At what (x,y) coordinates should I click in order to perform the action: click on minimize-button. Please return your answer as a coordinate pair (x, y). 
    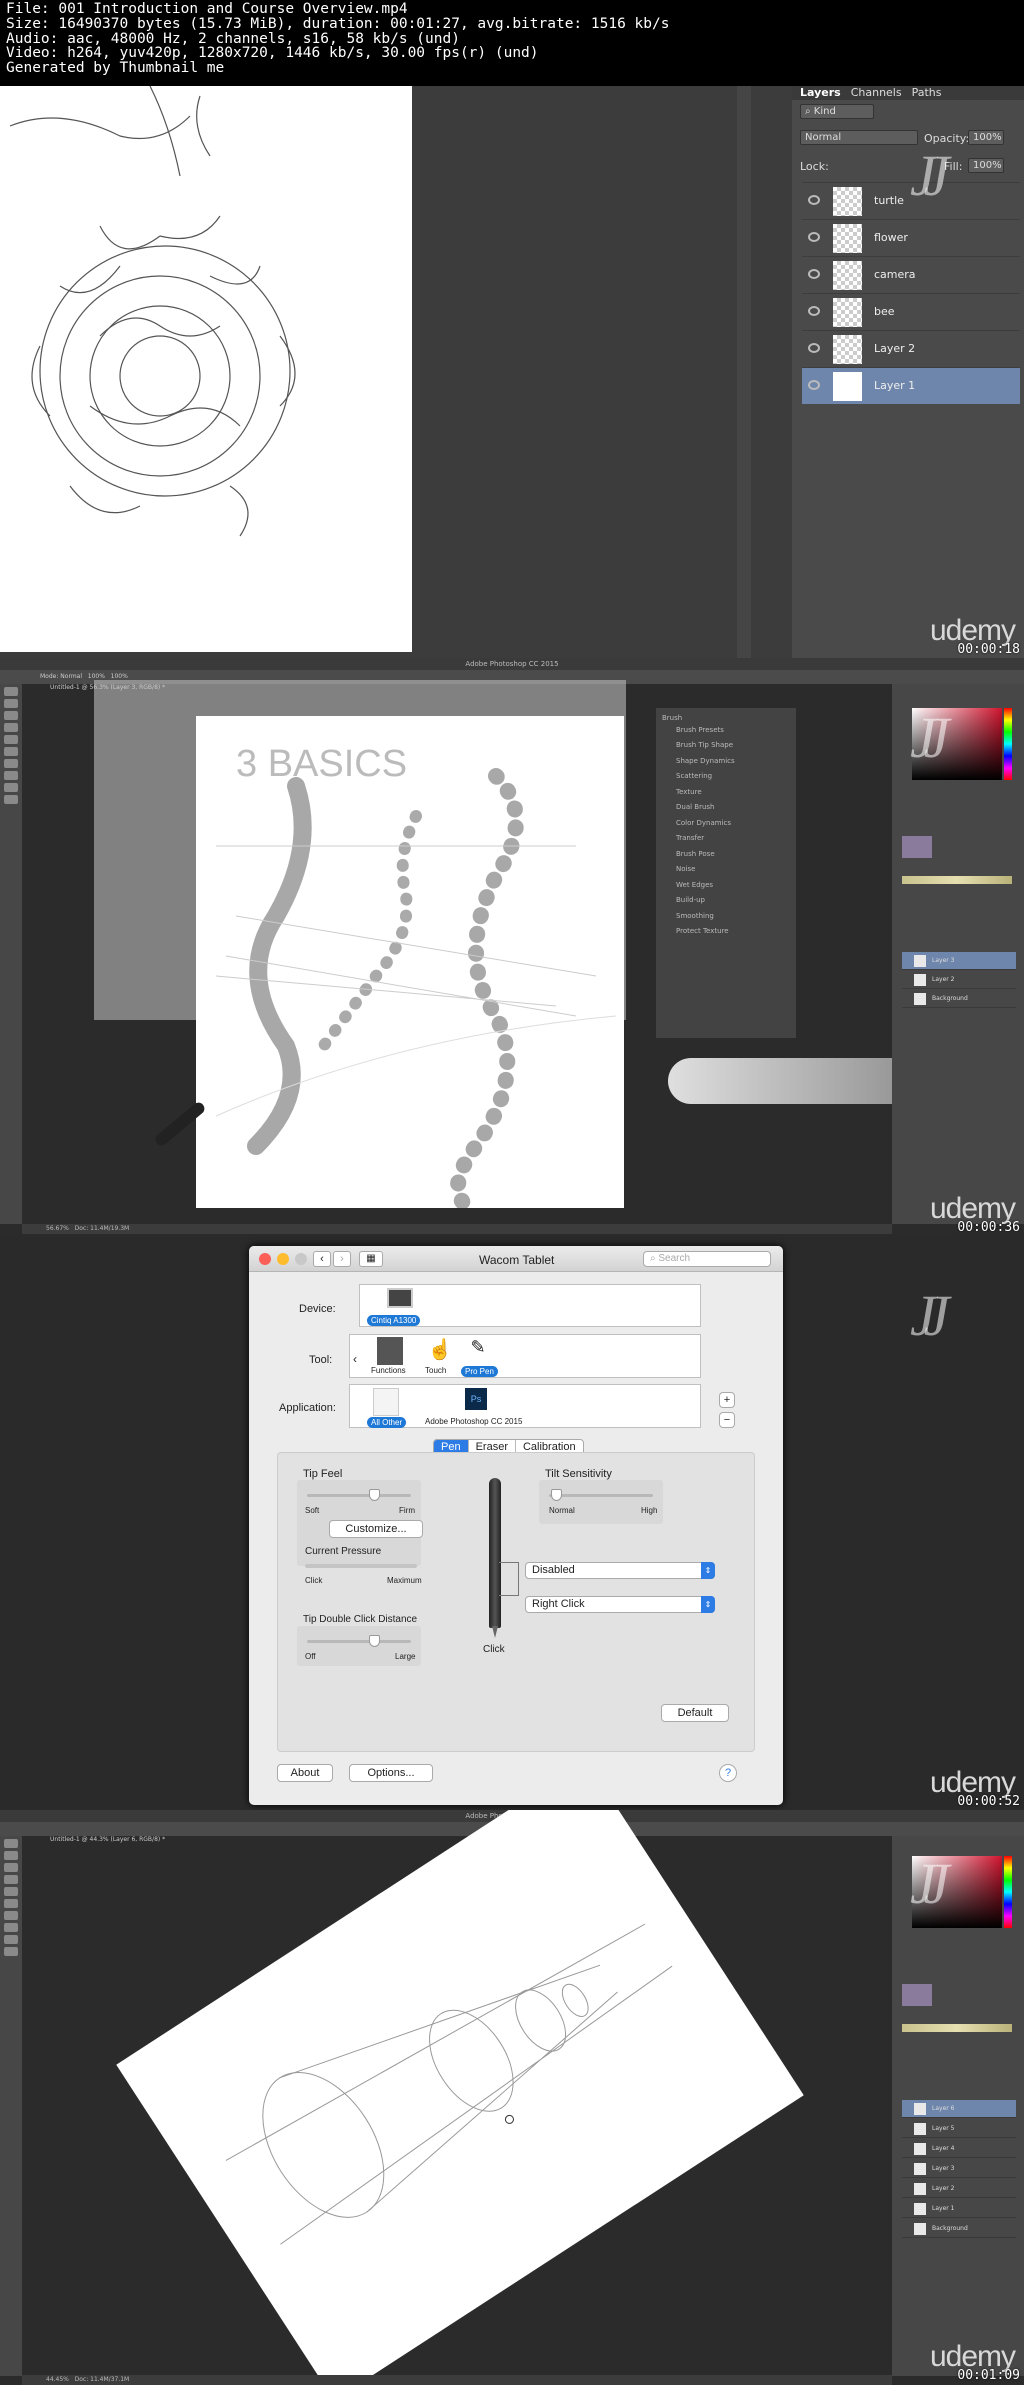
    Looking at the image, I should click on (283, 1259).